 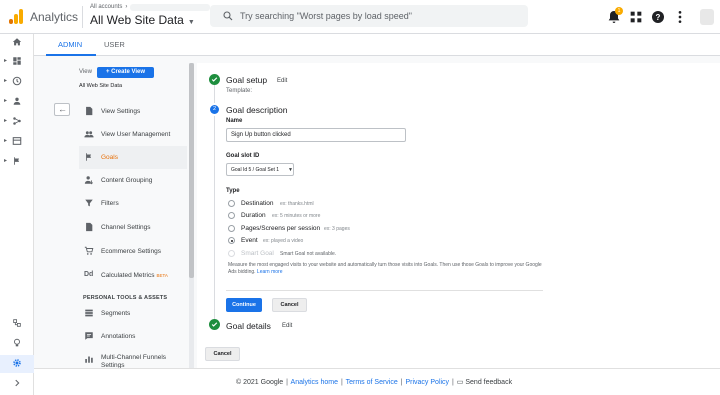 I want to click on chevron-right-icon, so click(x=17, y=383).